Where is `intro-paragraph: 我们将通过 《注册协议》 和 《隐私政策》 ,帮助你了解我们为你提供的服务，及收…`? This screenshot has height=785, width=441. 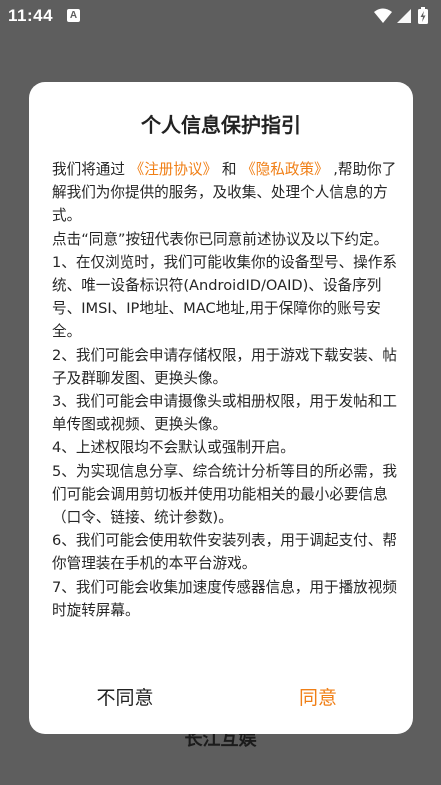
intro-paragraph: 我们将通过 《注册协议》 和 《隐私政策》 ,帮助你了解我们为你提供的服务，及收… is located at coordinates (224, 193).